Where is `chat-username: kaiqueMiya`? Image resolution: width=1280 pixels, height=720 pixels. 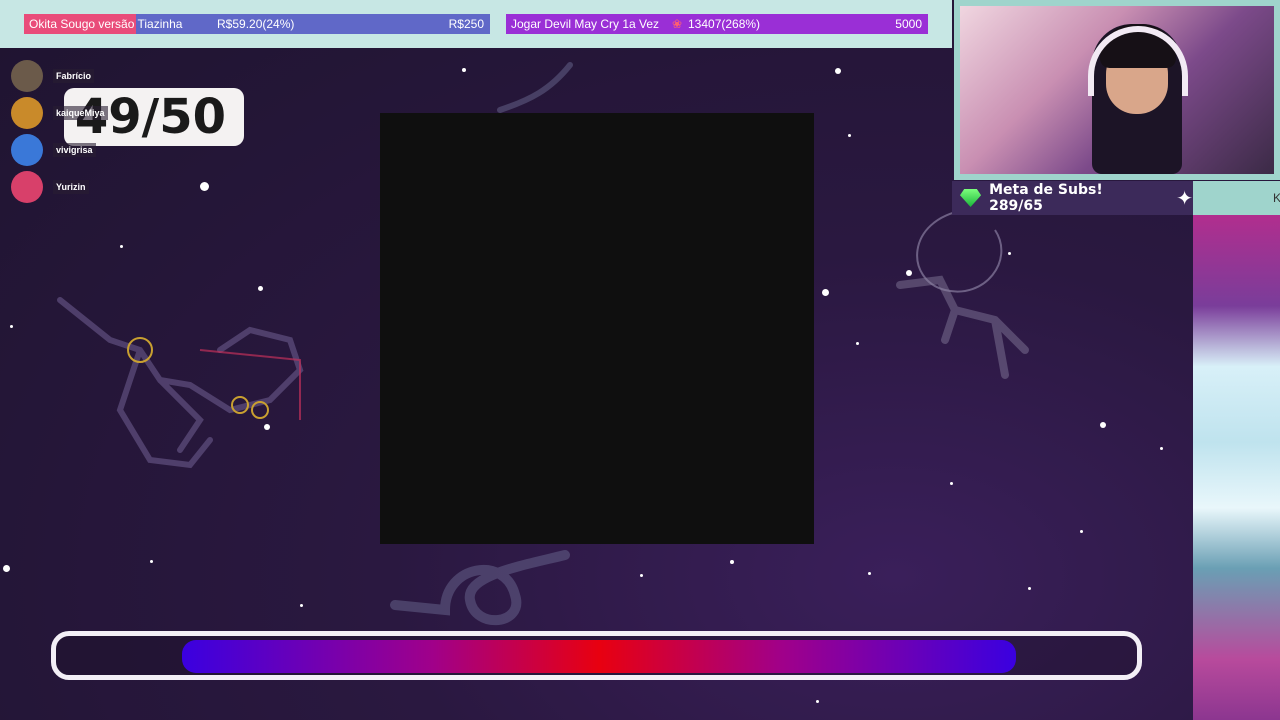
chat-username: kaiqueMiya is located at coordinates (80, 113).